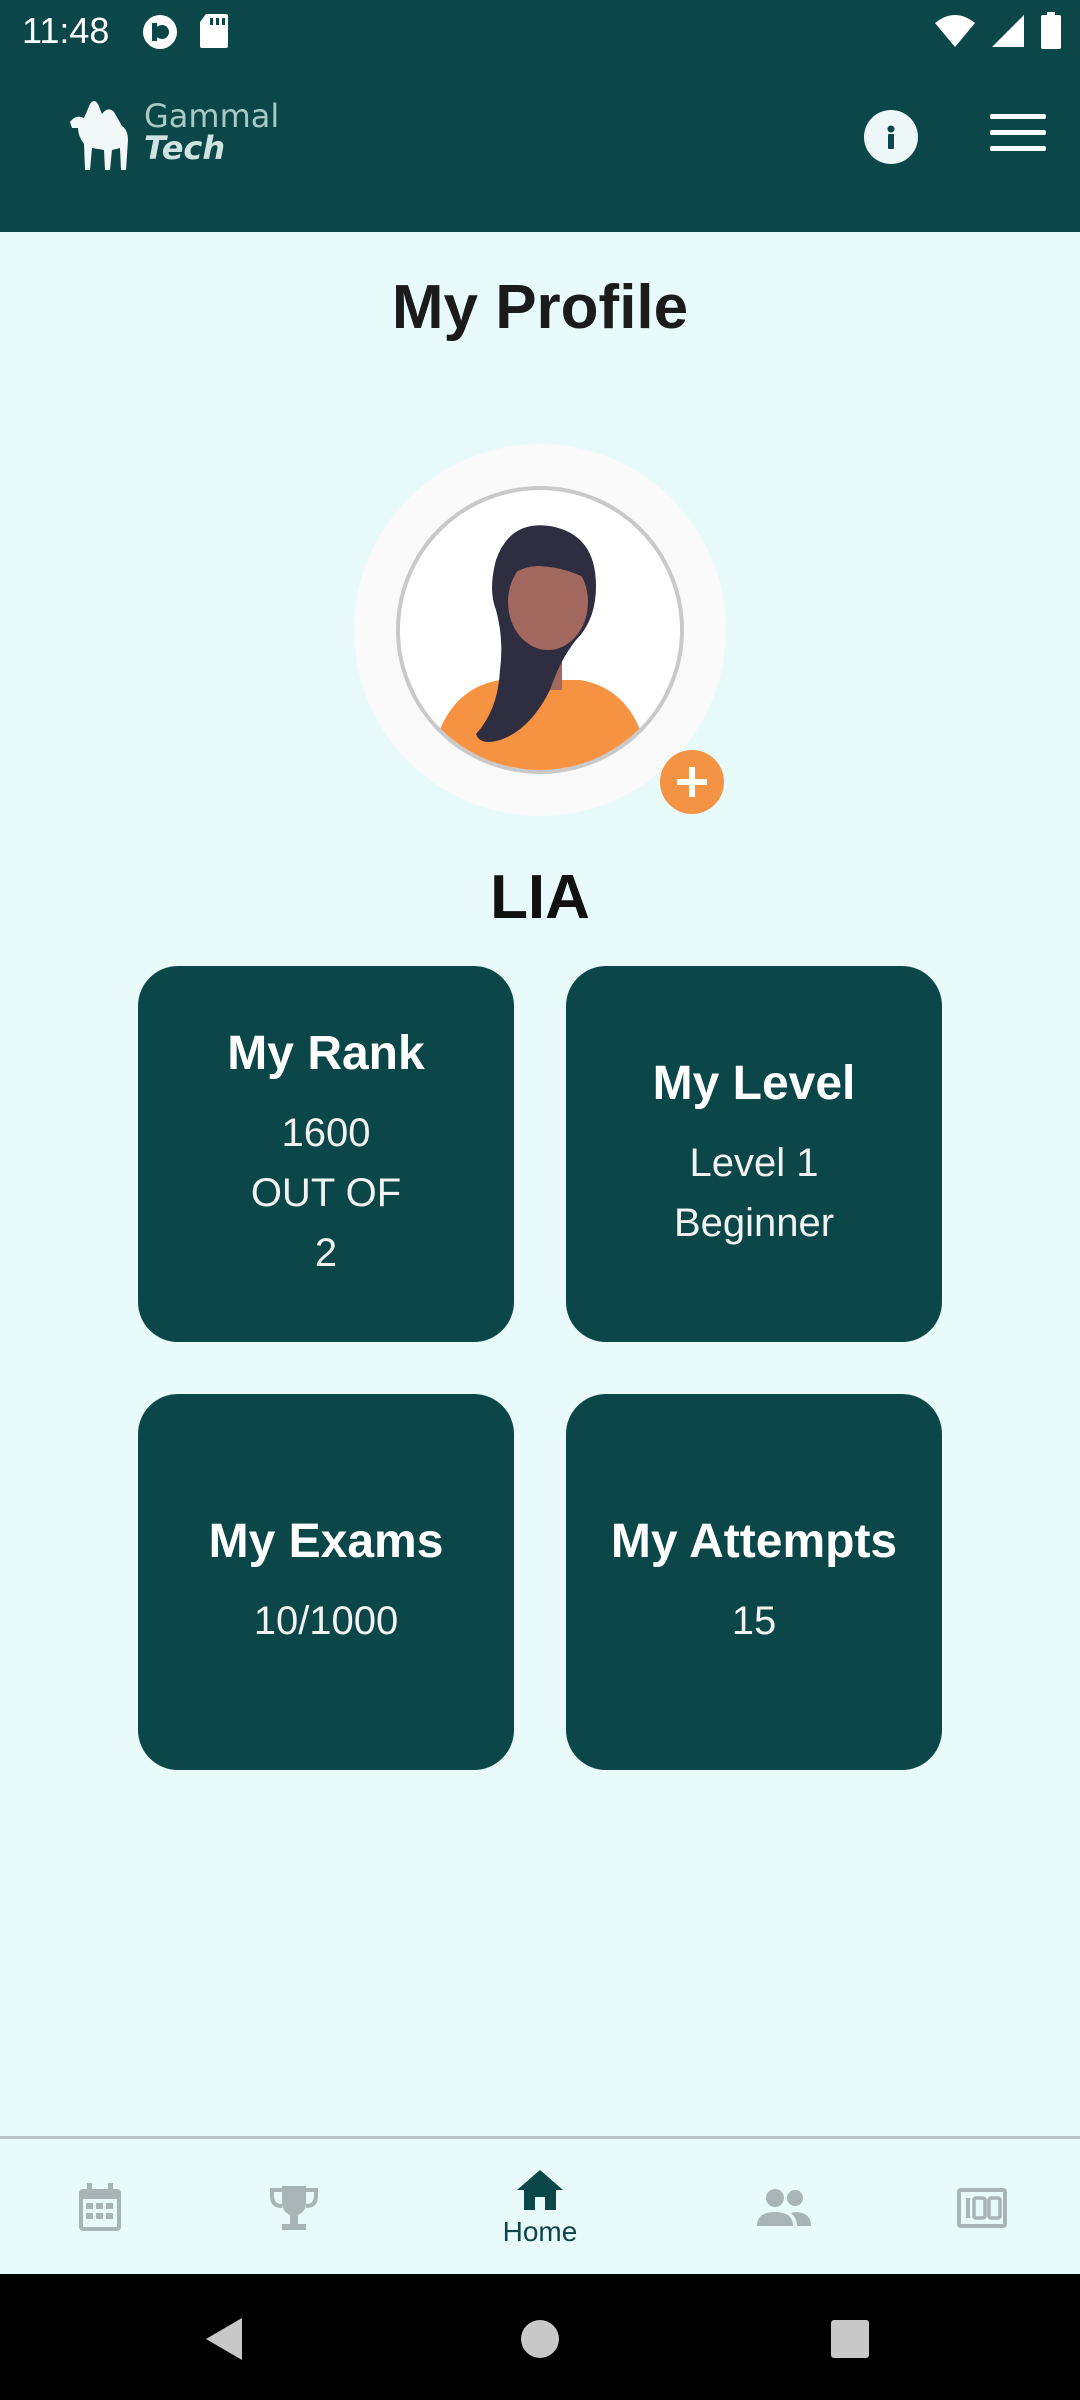 This screenshot has height=2400, width=1080. I want to click on rank-card-title: My Rank, so click(326, 1053).